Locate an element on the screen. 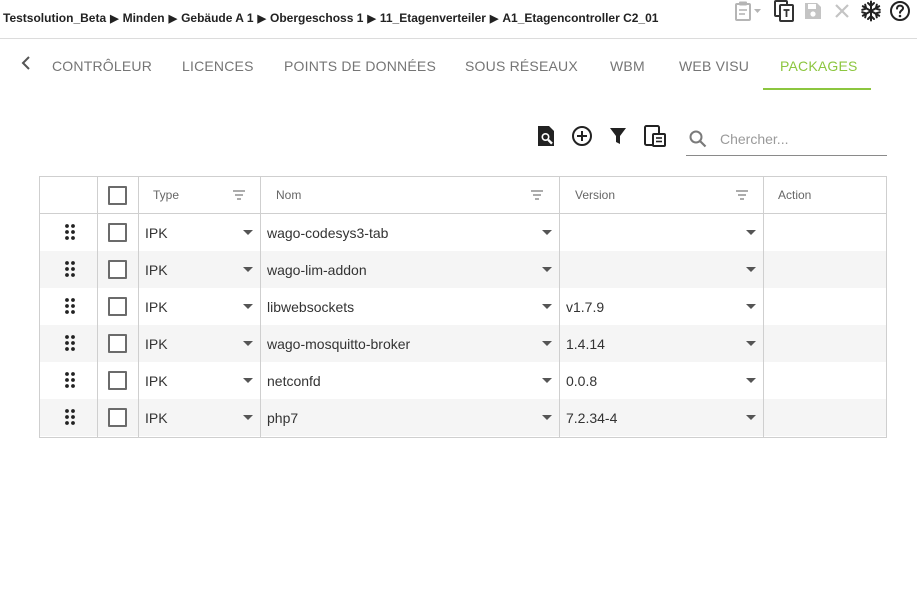 This screenshot has height=616, width=917. table-row: IPK wago-mosquitto-broker 1.4.14 is located at coordinates (463, 343).